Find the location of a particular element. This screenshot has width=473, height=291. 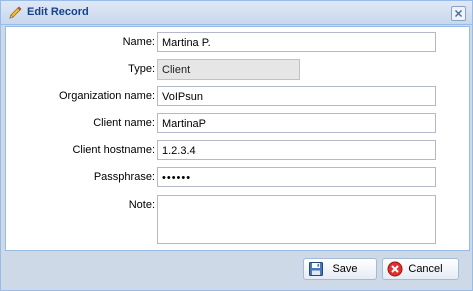

organization-row: Organization name: VoIPsun is located at coordinates (237, 97).